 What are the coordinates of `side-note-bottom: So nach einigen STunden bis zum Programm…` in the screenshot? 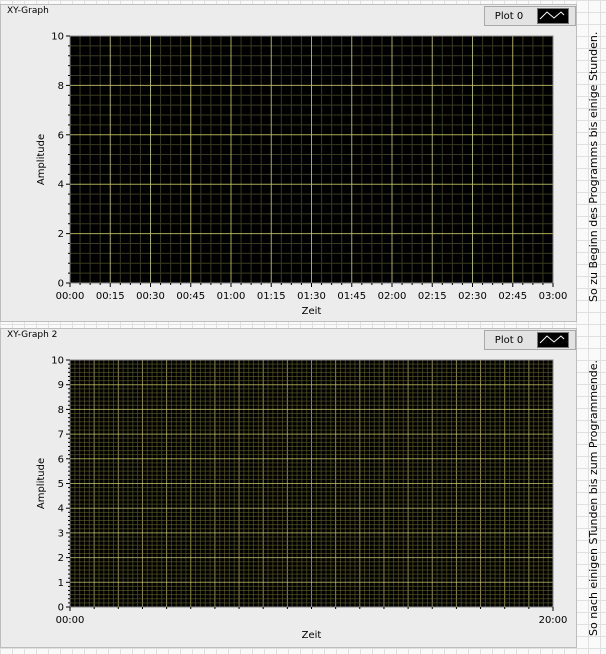 It's located at (593, 497).